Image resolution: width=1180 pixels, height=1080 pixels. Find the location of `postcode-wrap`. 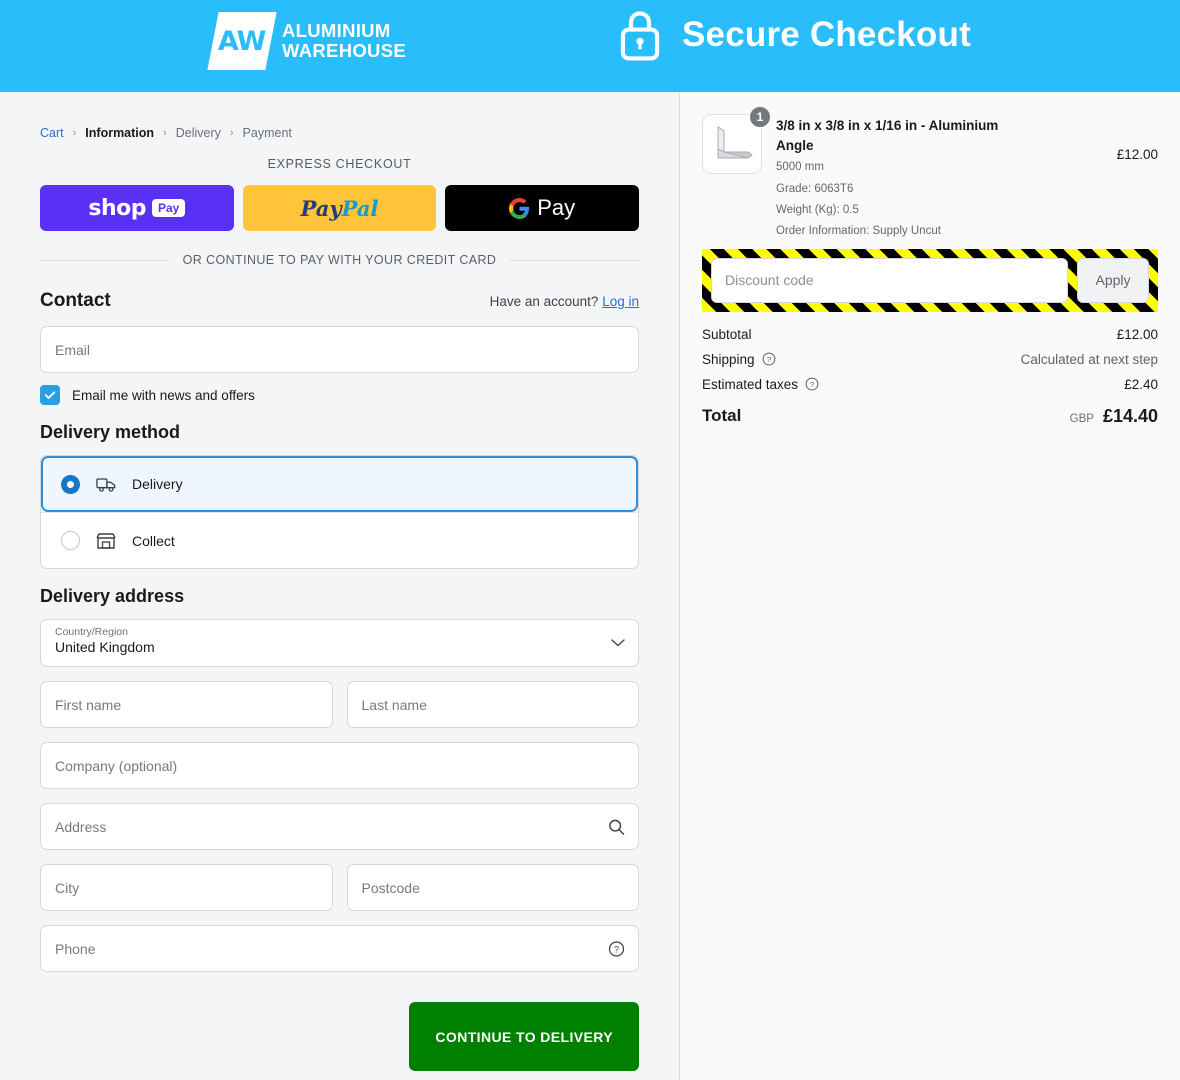

postcode-wrap is located at coordinates (492, 887).